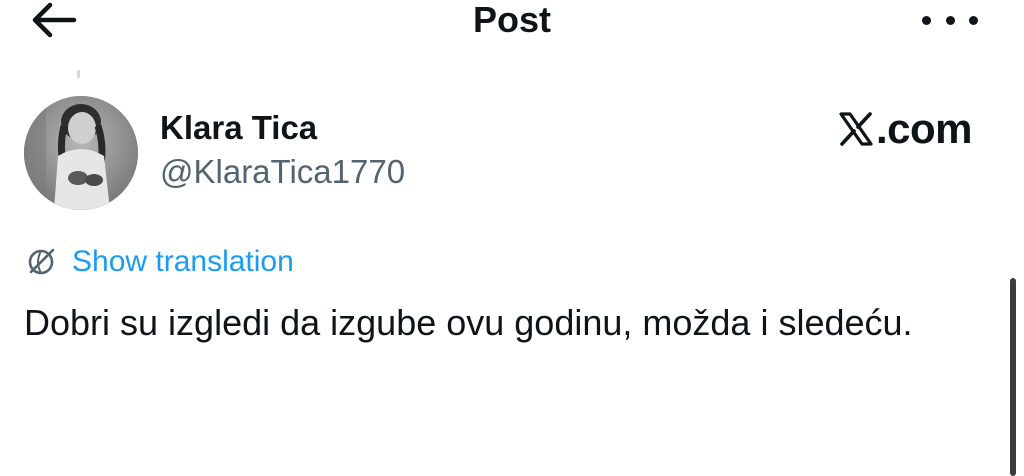 This screenshot has height=476, width=1024. What do you see at coordinates (78, 74) in the screenshot?
I see `divider-mark` at bounding box center [78, 74].